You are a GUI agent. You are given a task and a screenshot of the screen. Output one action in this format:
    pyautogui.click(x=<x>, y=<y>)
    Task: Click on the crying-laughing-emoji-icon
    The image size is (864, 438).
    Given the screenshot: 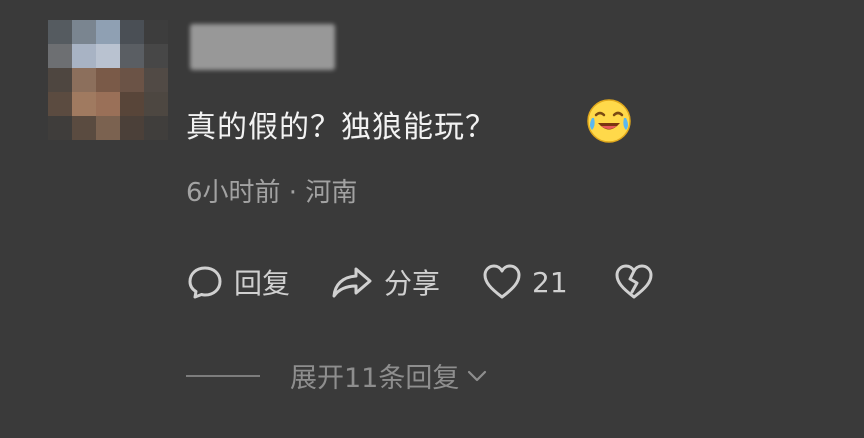 What is the action you would take?
    pyautogui.click(x=609, y=121)
    